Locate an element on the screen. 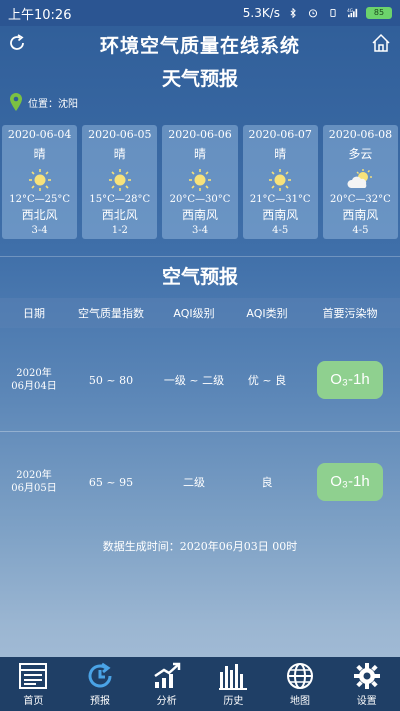 Image resolution: width=400 pixels, height=711 pixels. table-row: 2020年 06月05日 65 ~ 95 二级 良 O₃-1h is located at coordinates (200, 482).